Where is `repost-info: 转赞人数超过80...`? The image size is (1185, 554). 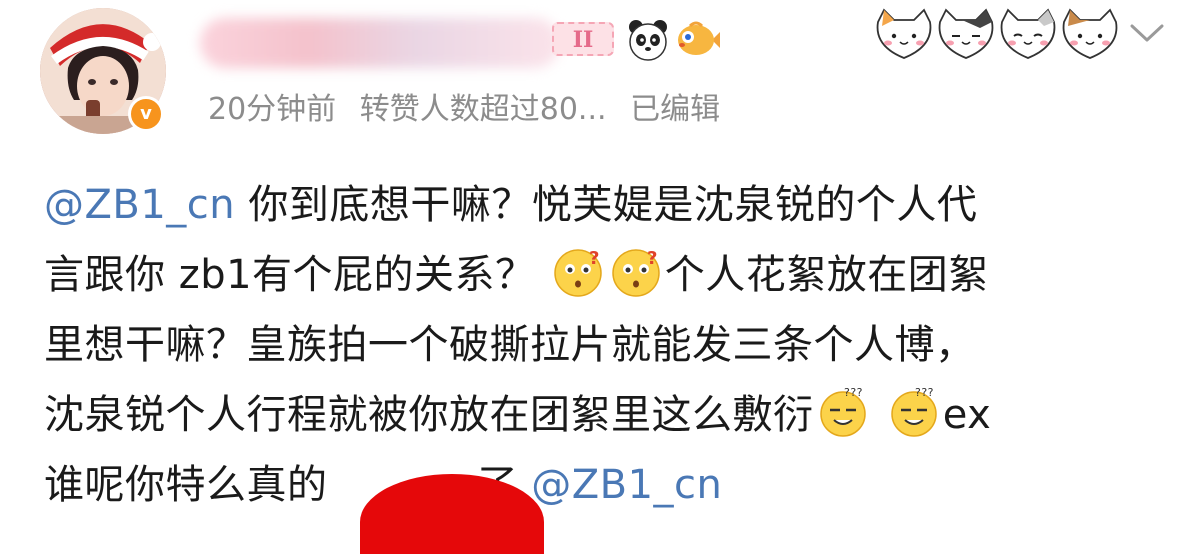
repost-info: 转赞人数超过80... is located at coordinates (483, 109).